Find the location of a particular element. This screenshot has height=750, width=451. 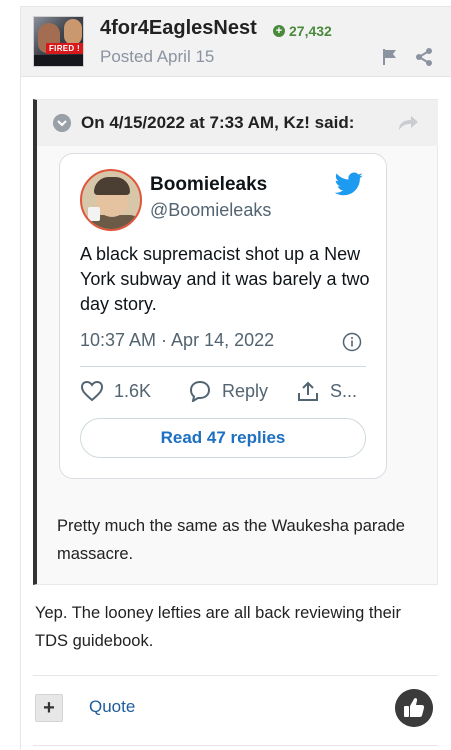

post-date: Posted April 15 is located at coordinates (157, 57).